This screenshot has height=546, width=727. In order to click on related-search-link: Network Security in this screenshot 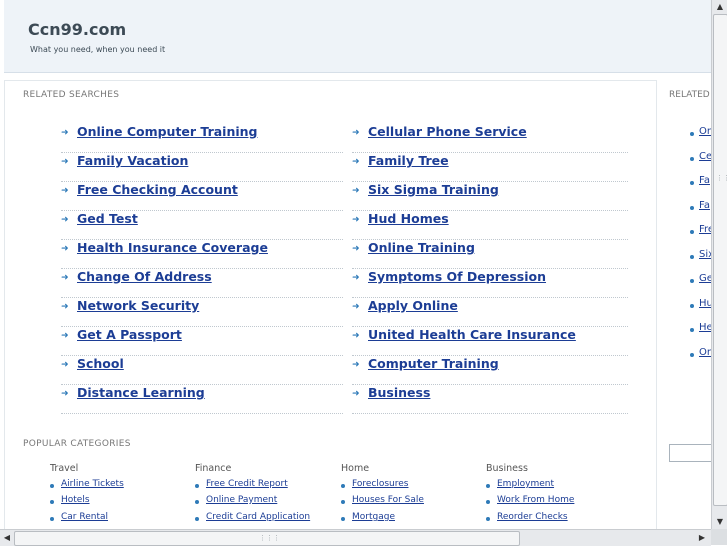, I will do `click(138, 305)`.